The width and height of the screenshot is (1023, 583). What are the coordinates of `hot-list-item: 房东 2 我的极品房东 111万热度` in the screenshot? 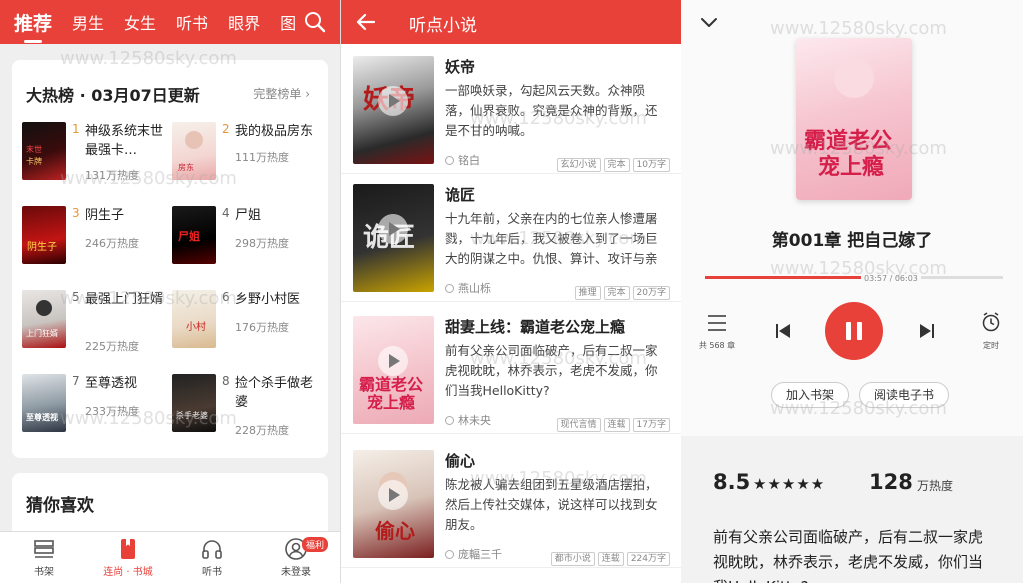 It's located at (239, 153).